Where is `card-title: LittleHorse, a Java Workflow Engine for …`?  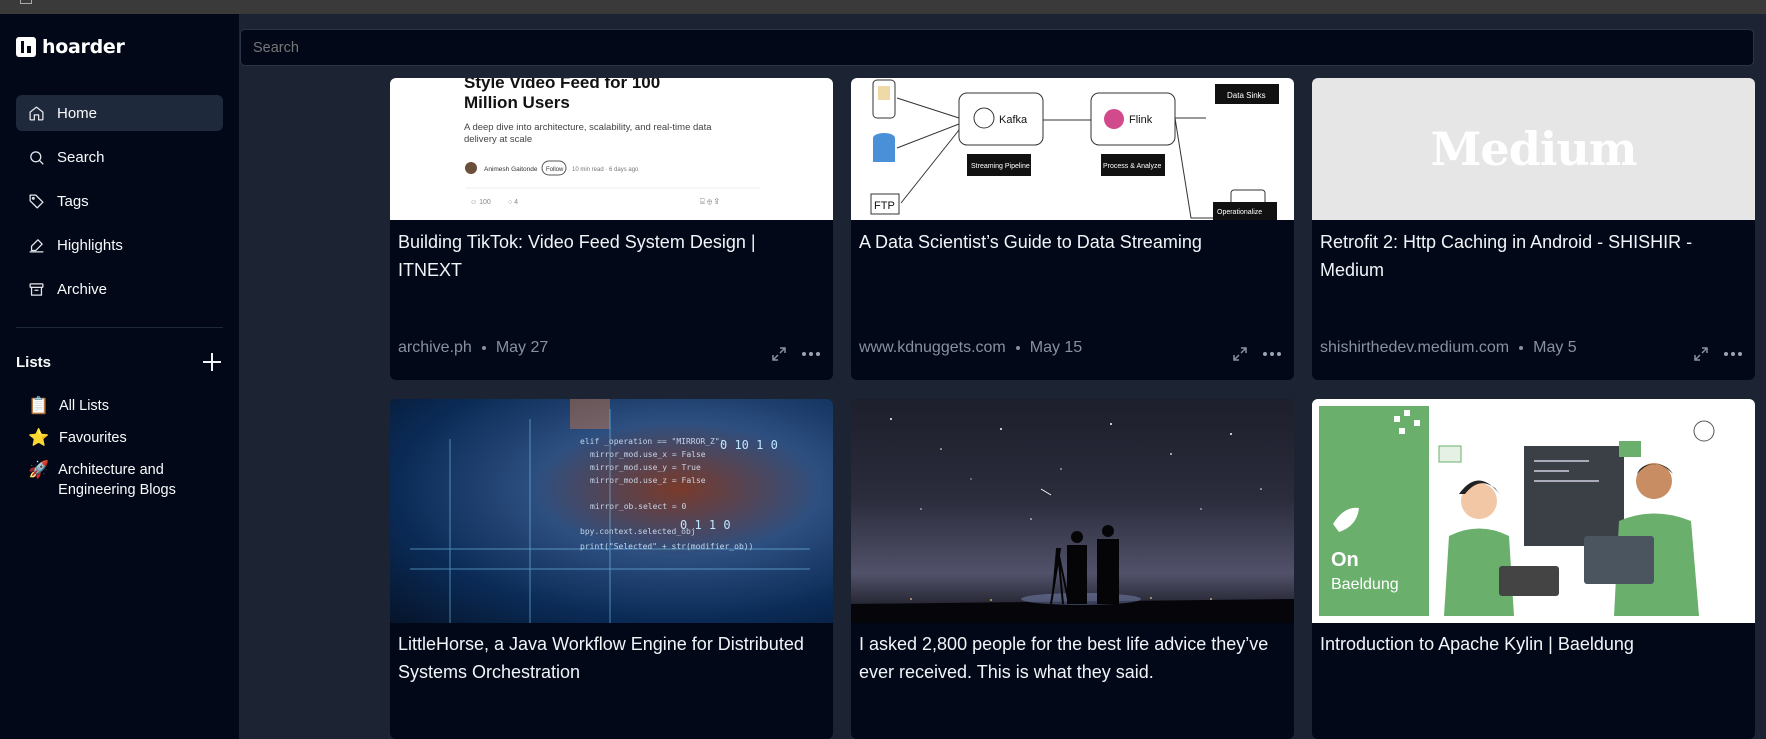 card-title: LittleHorse, a Java Workflow Engine for … is located at coordinates (610, 658).